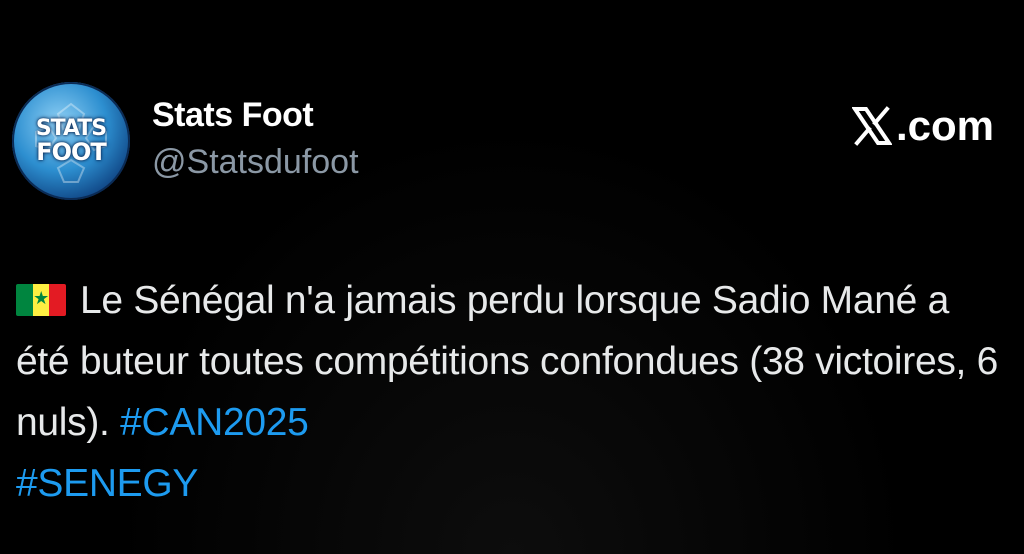  Describe the element at coordinates (71, 152) in the screenshot. I see `avatar-text-line2: FOOT` at that location.